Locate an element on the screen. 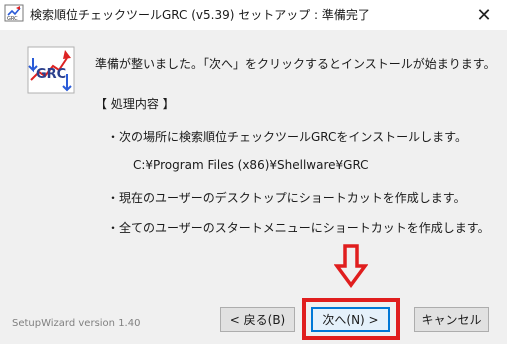 The height and width of the screenshot is (344, 507). app-icon: GRC is located at coordinates (14, 13).